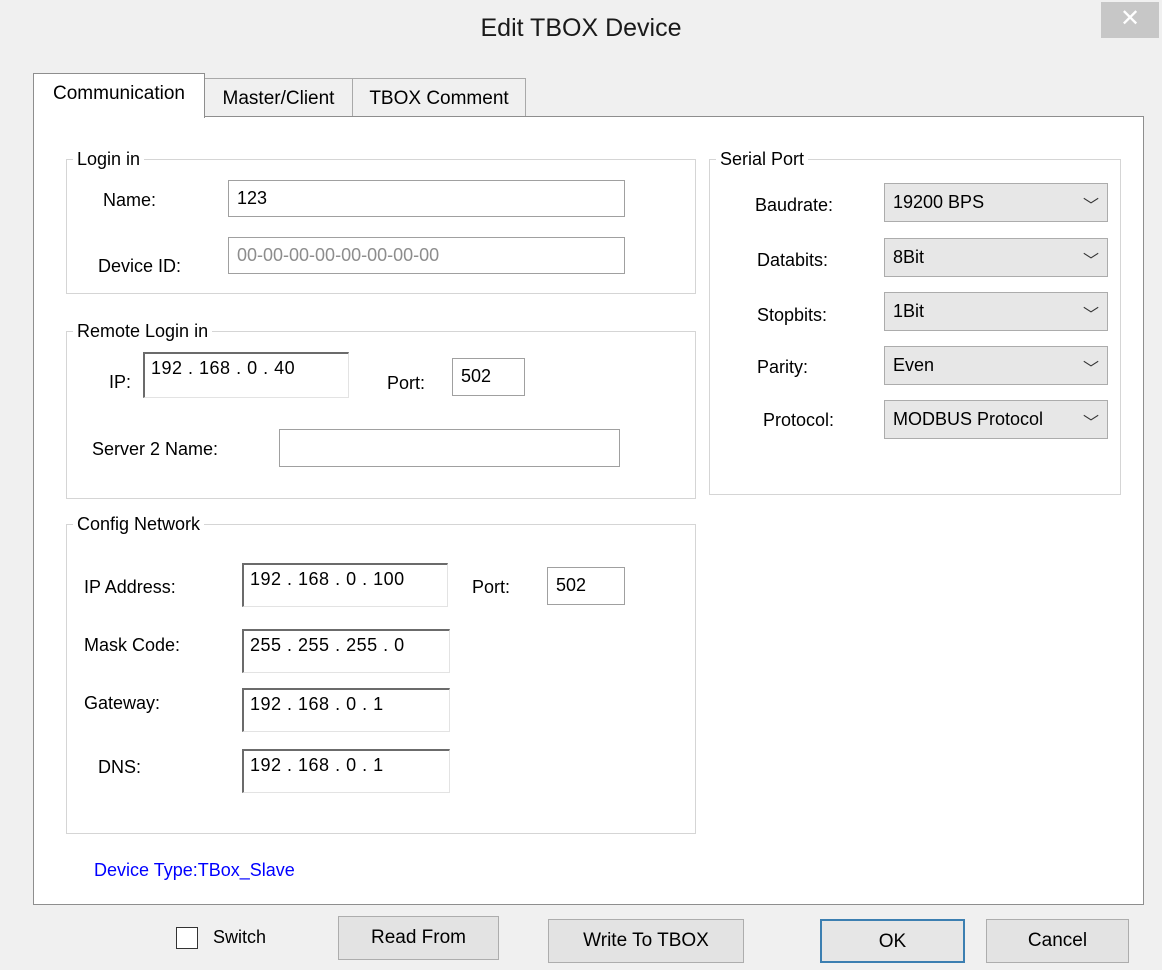 The image size is (1162, 970). I want to click on remote-port-label: Port:, so click(406, 383).